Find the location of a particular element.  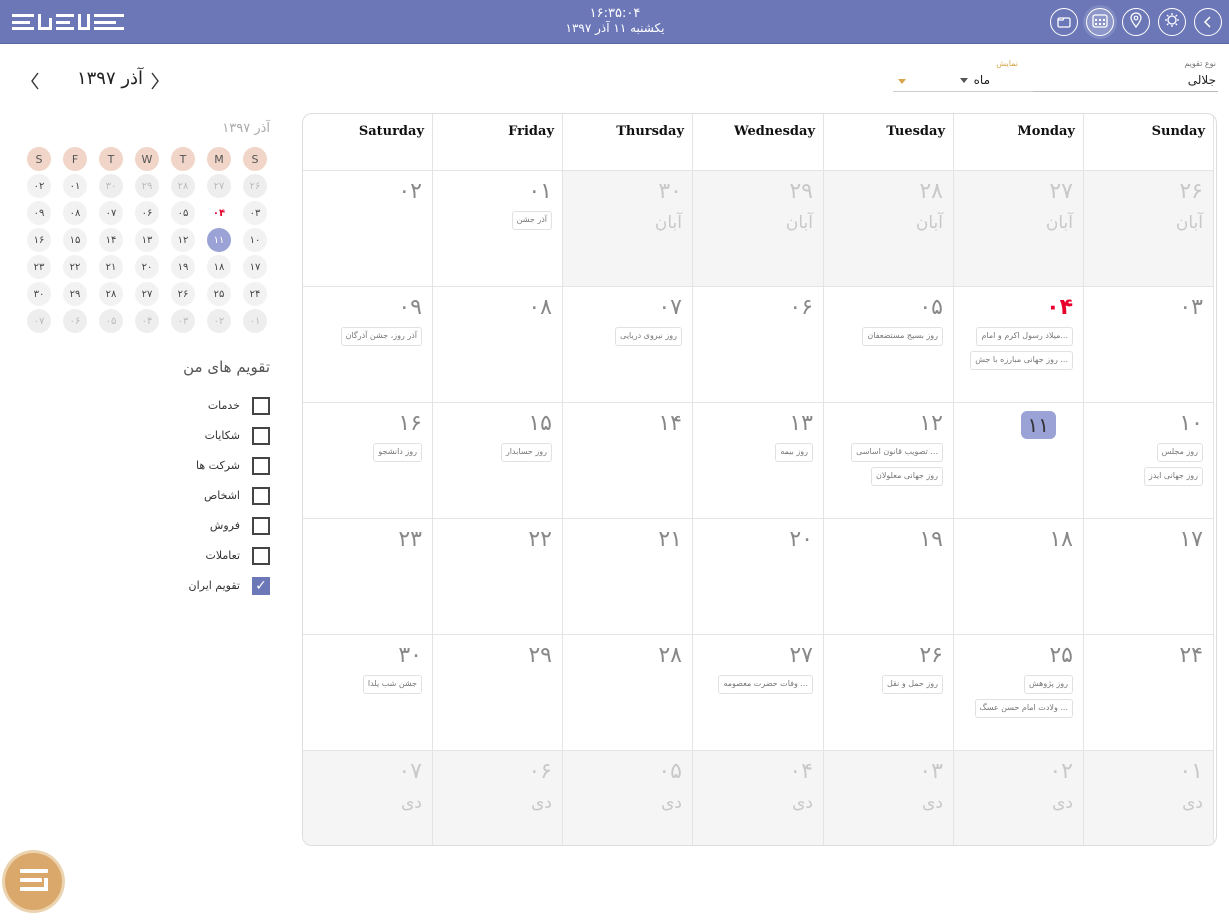

day-cell: ۱۲ تصویب قانون اساسی ... روز جهانی معلولان is located at coordinates (889, 461).